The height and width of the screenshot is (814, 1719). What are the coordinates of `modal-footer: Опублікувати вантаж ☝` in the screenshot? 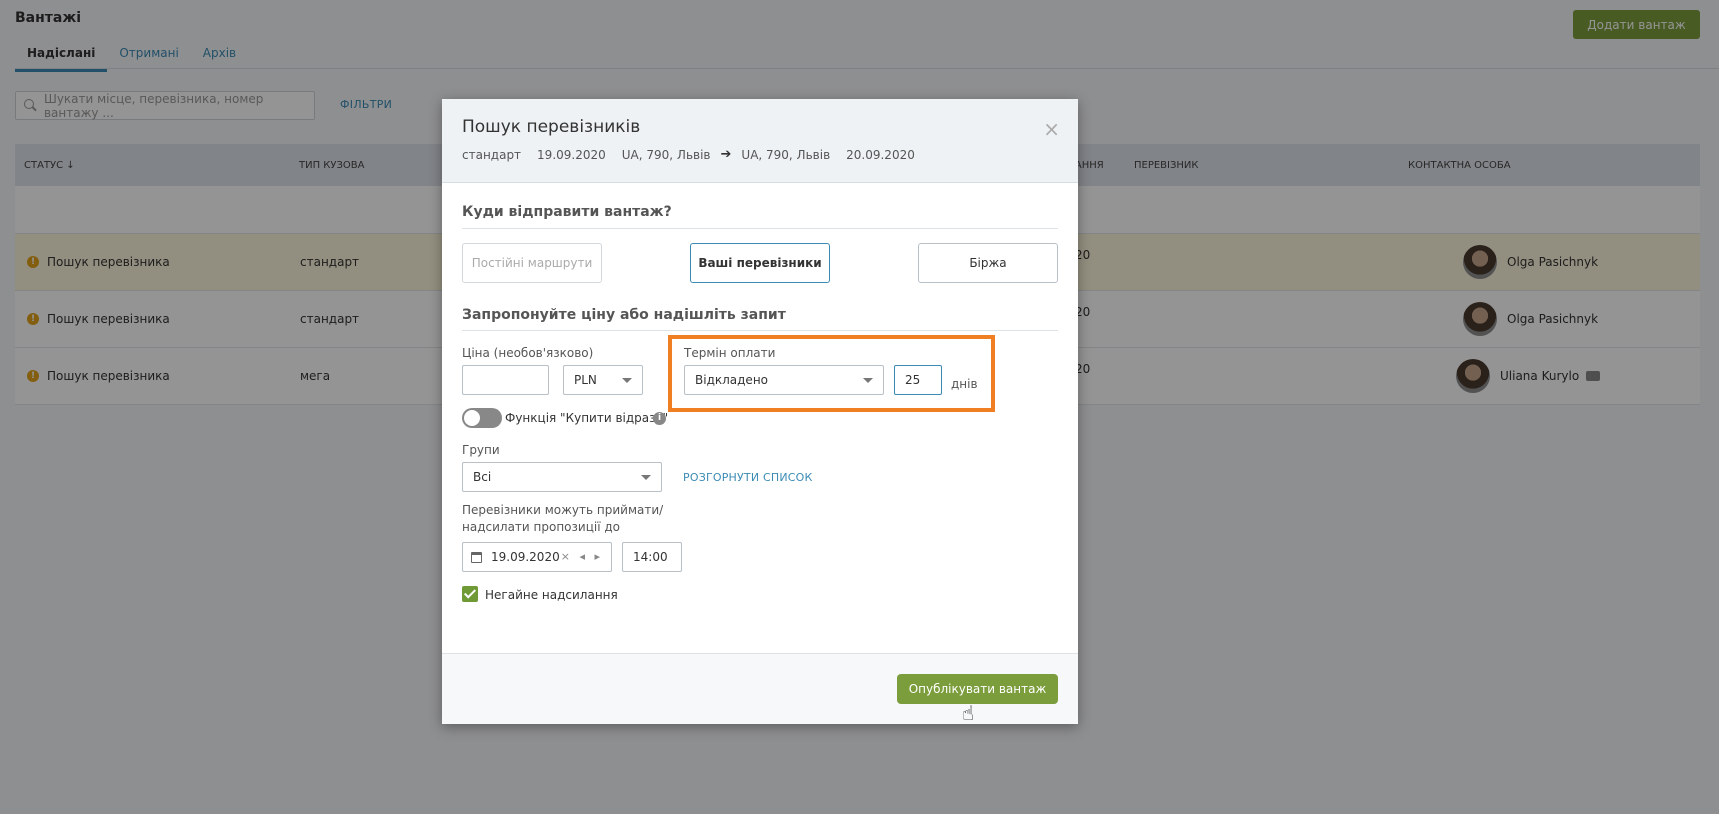 It's located at (760, 689).